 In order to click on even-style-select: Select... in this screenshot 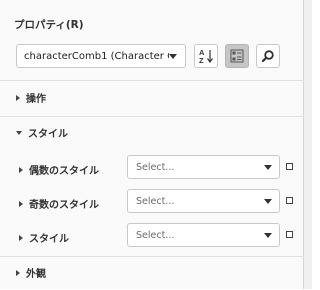, I will do `click(203, 167)`.